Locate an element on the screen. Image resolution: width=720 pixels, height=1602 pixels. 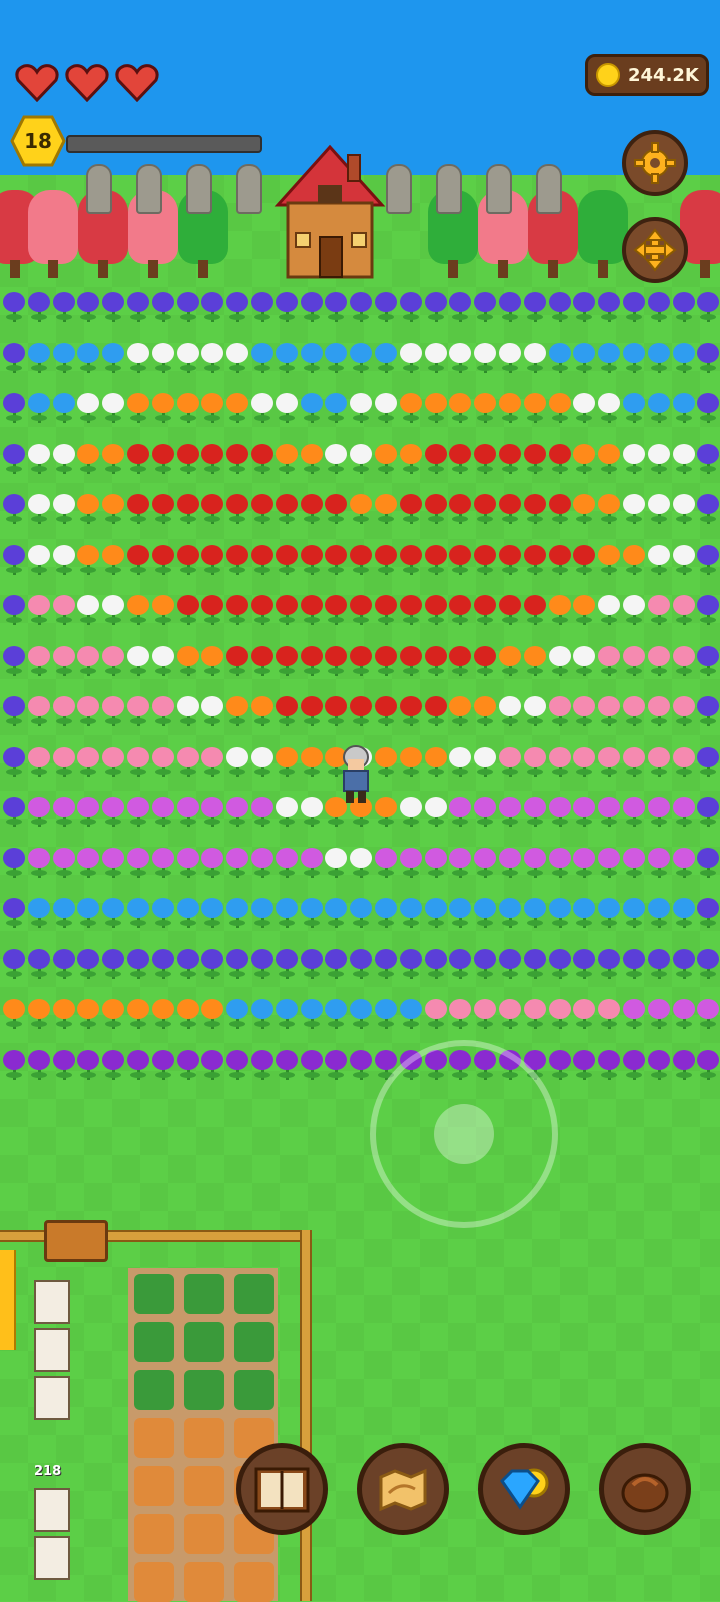
pen-gate is located at coordinates (76, 1241).